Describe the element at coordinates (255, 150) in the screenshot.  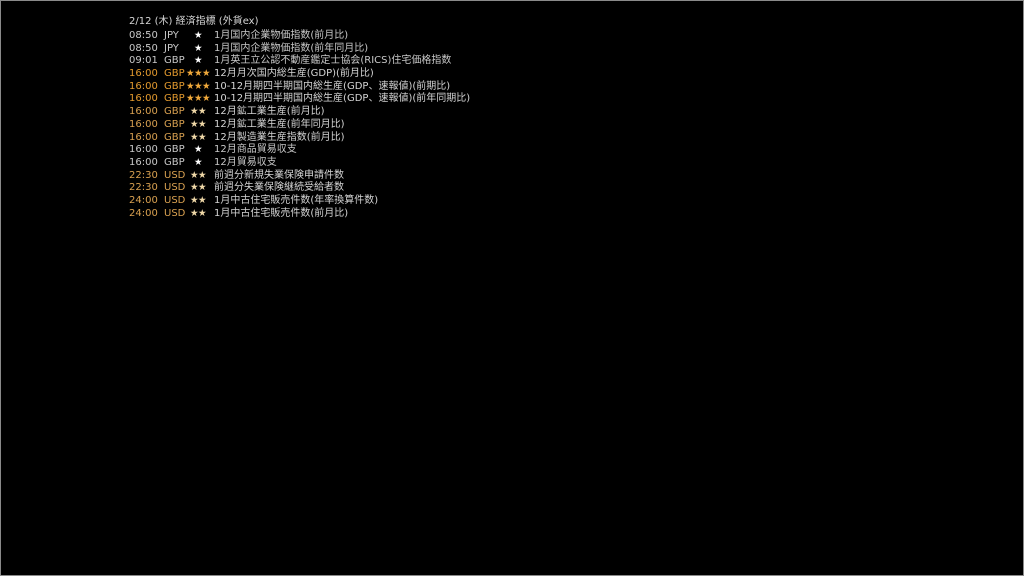
I see `event-title: 12月商品貿易収支` at that location.